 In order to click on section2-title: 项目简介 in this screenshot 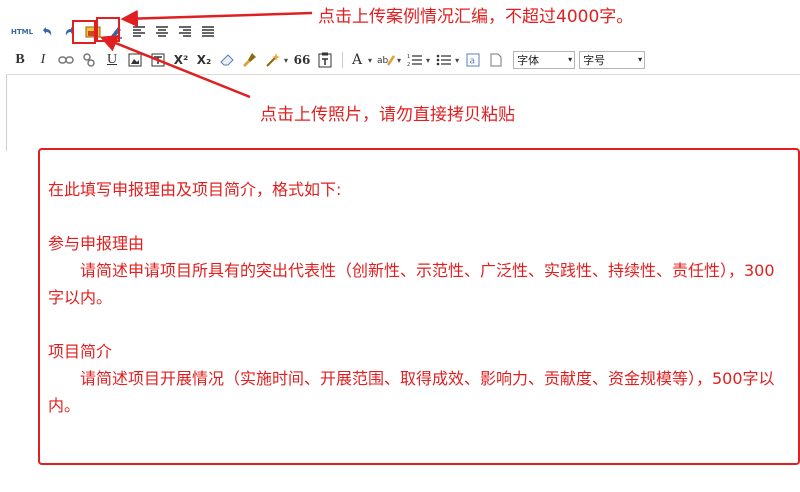, I will do `click(80, 351)`.